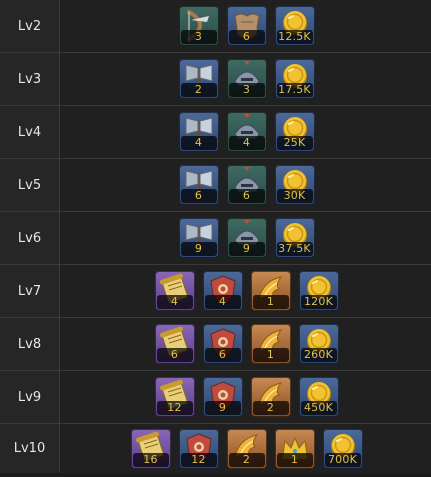  I want to click on item-slot: 17.5K, so click(294, 79).